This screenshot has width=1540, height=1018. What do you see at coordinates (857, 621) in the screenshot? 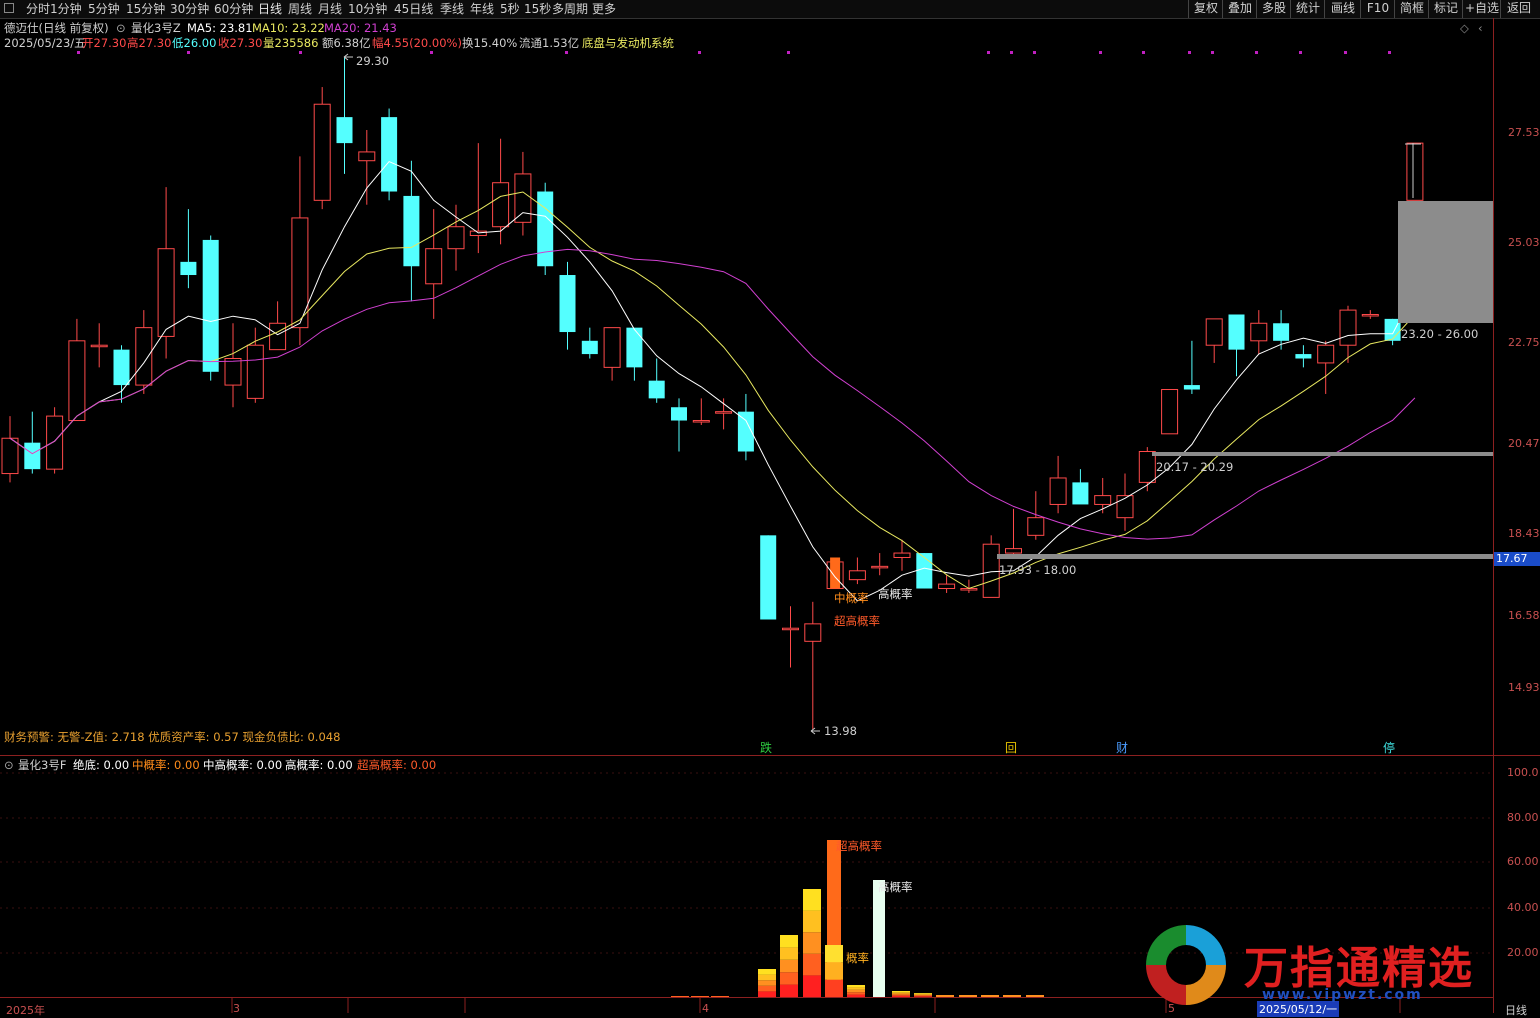
I see `super-prob-label: 超高概率` at bounding box center [857, 621].